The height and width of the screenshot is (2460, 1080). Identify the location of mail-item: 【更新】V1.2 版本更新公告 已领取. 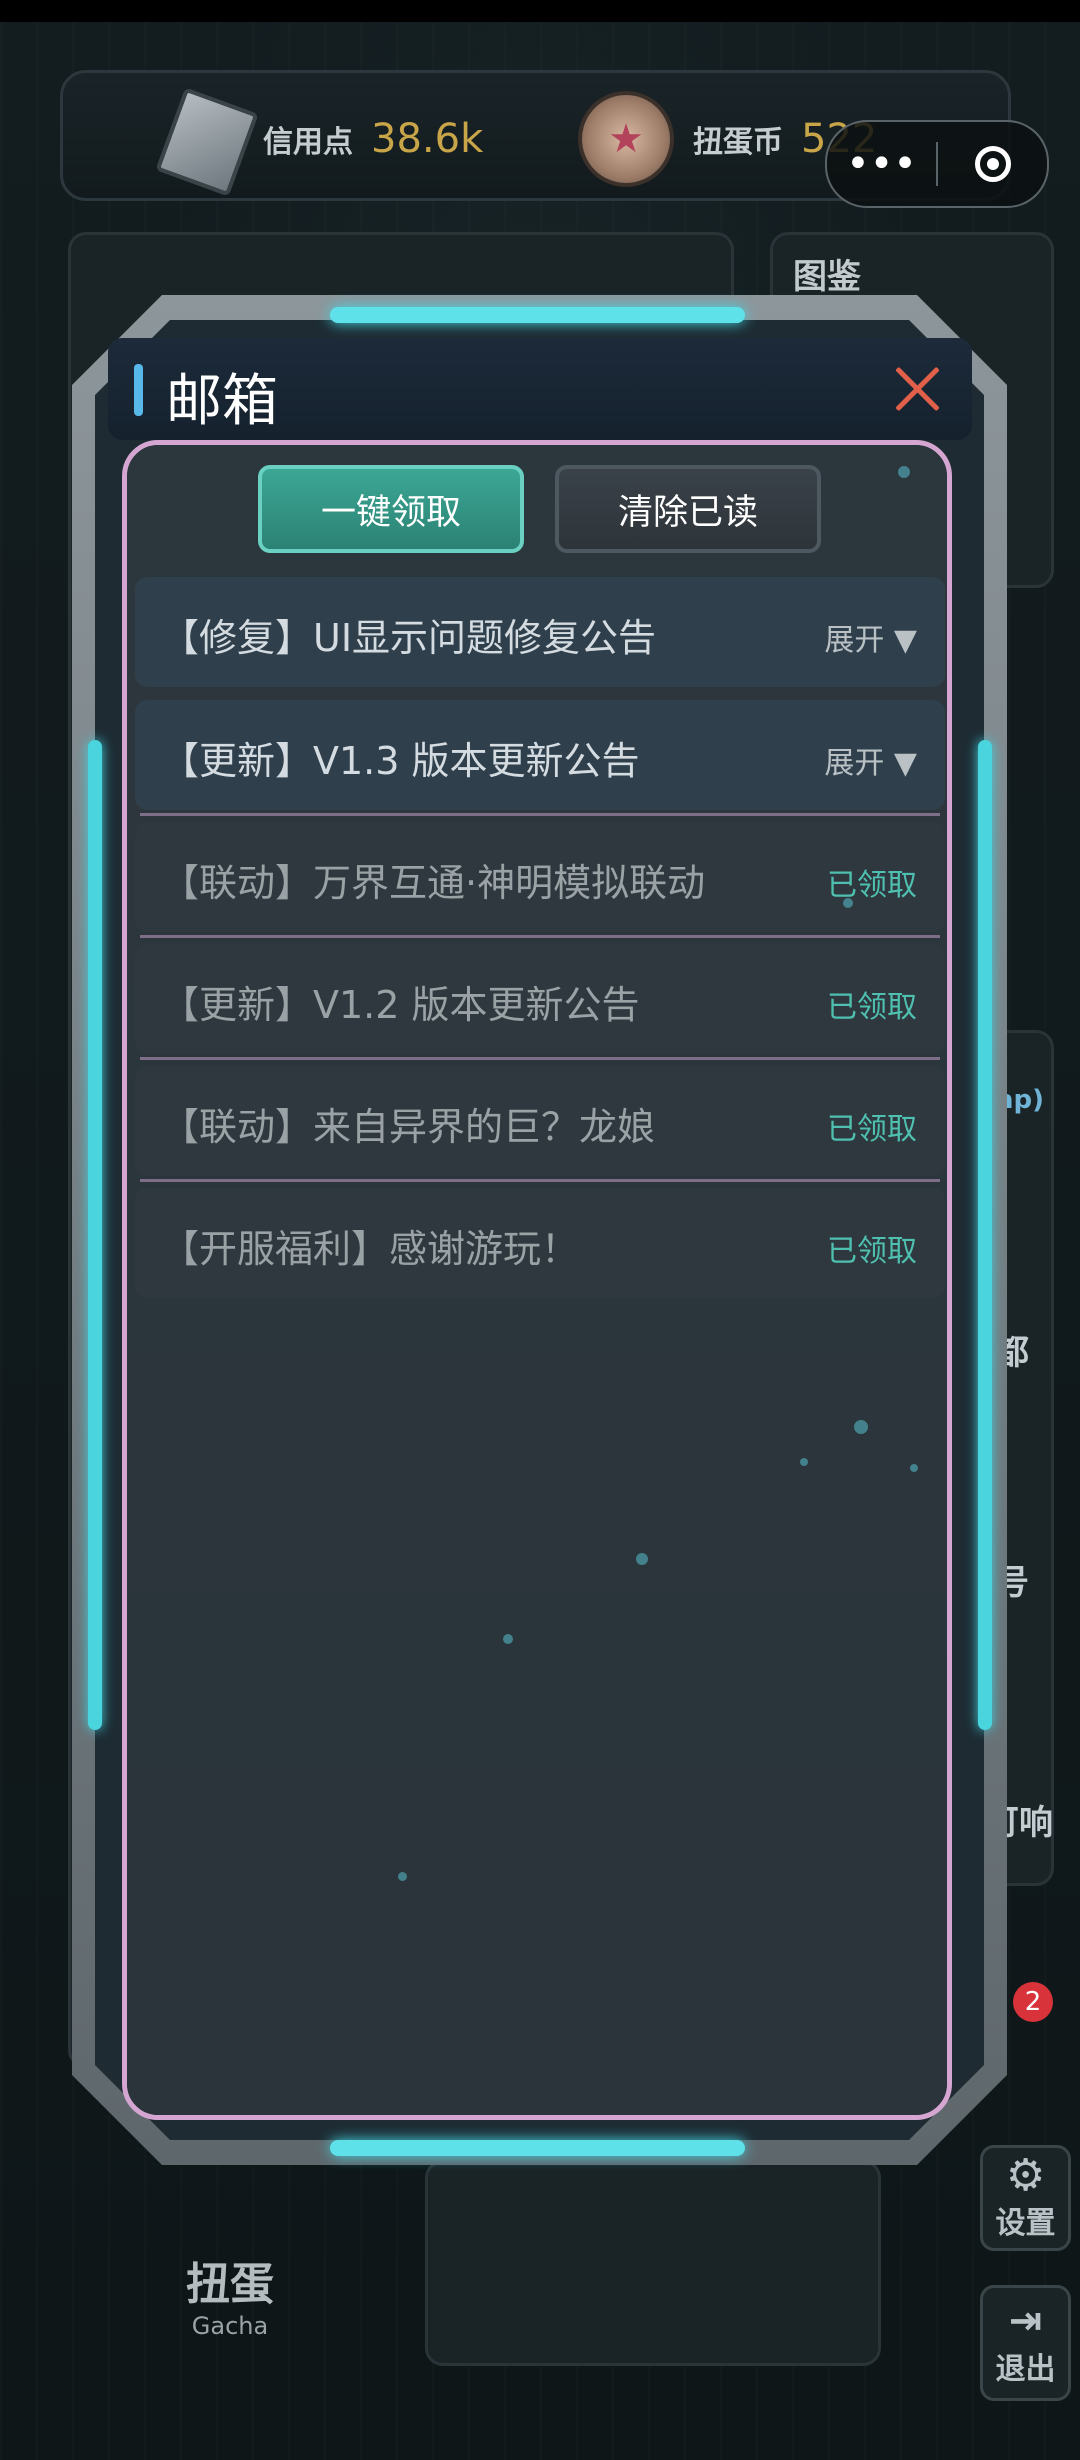
(540, 999).